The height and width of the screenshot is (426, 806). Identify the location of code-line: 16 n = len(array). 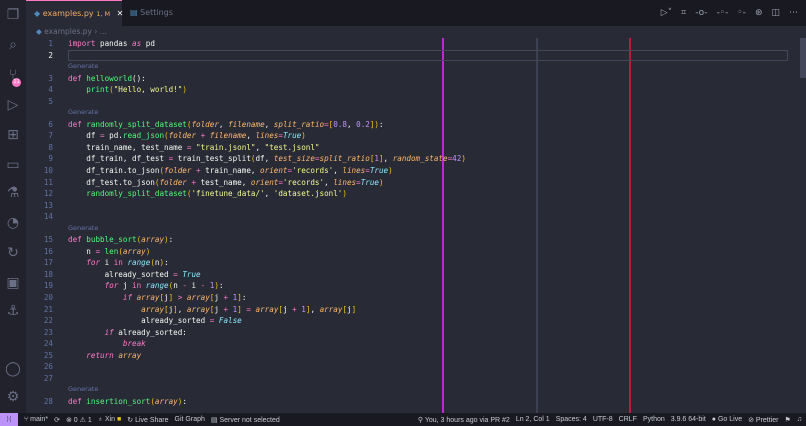
(413, 252).